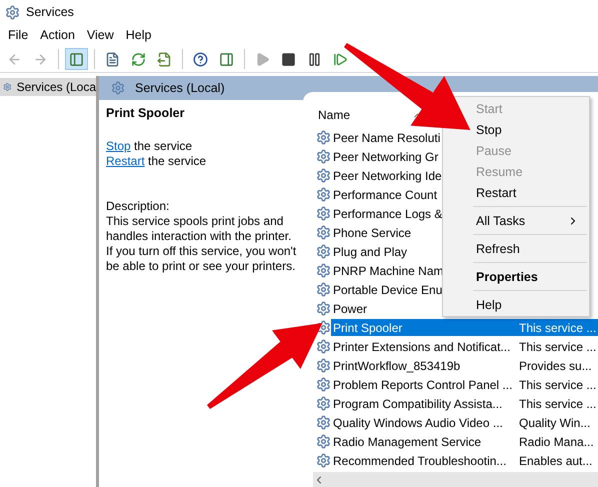 Image resolution: width=598 pixels, height=487 pixels. What do you see at coordinates (112, 59) in the screenshot?
I see `document-icon` at bounding box center [112, 59].